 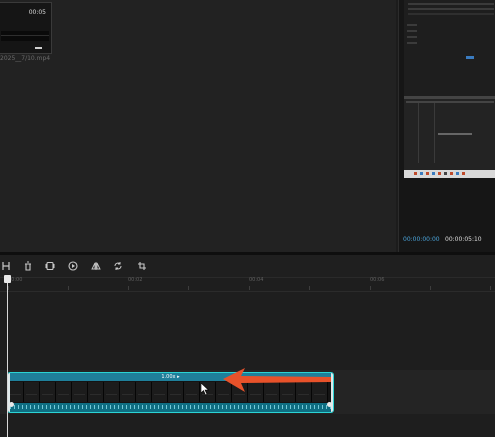 I want to click on preview-screen, so click(x=449, y=89).